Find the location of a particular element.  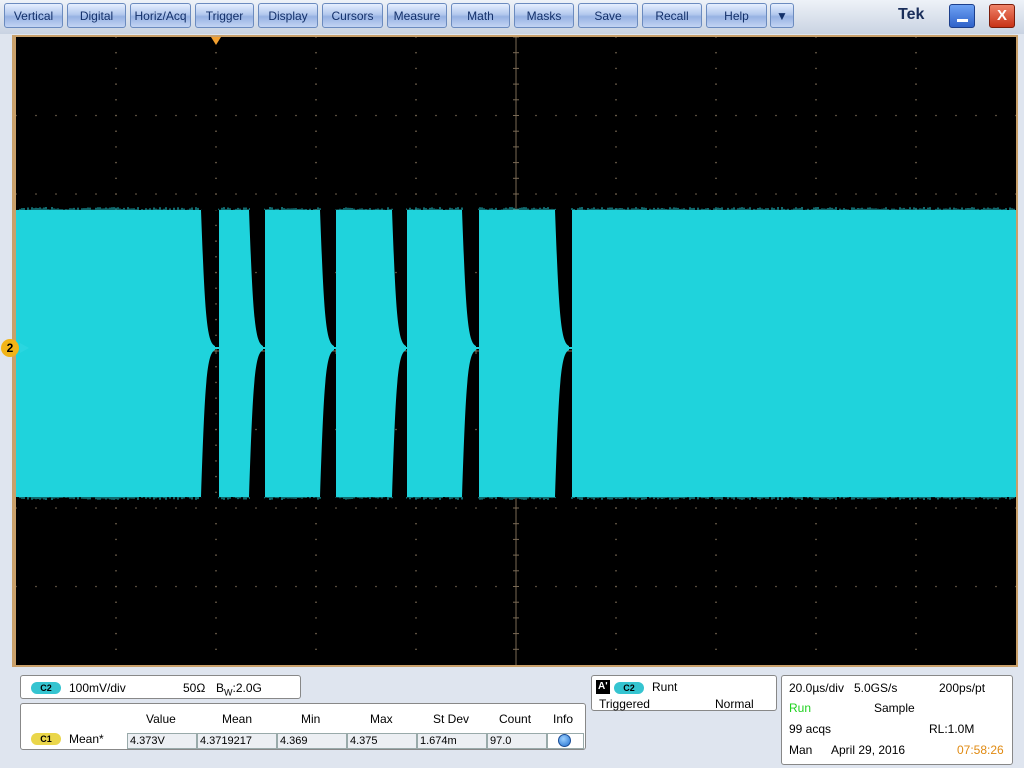

menu-vertical-button: Vertical is located at coordinates (33, 15).